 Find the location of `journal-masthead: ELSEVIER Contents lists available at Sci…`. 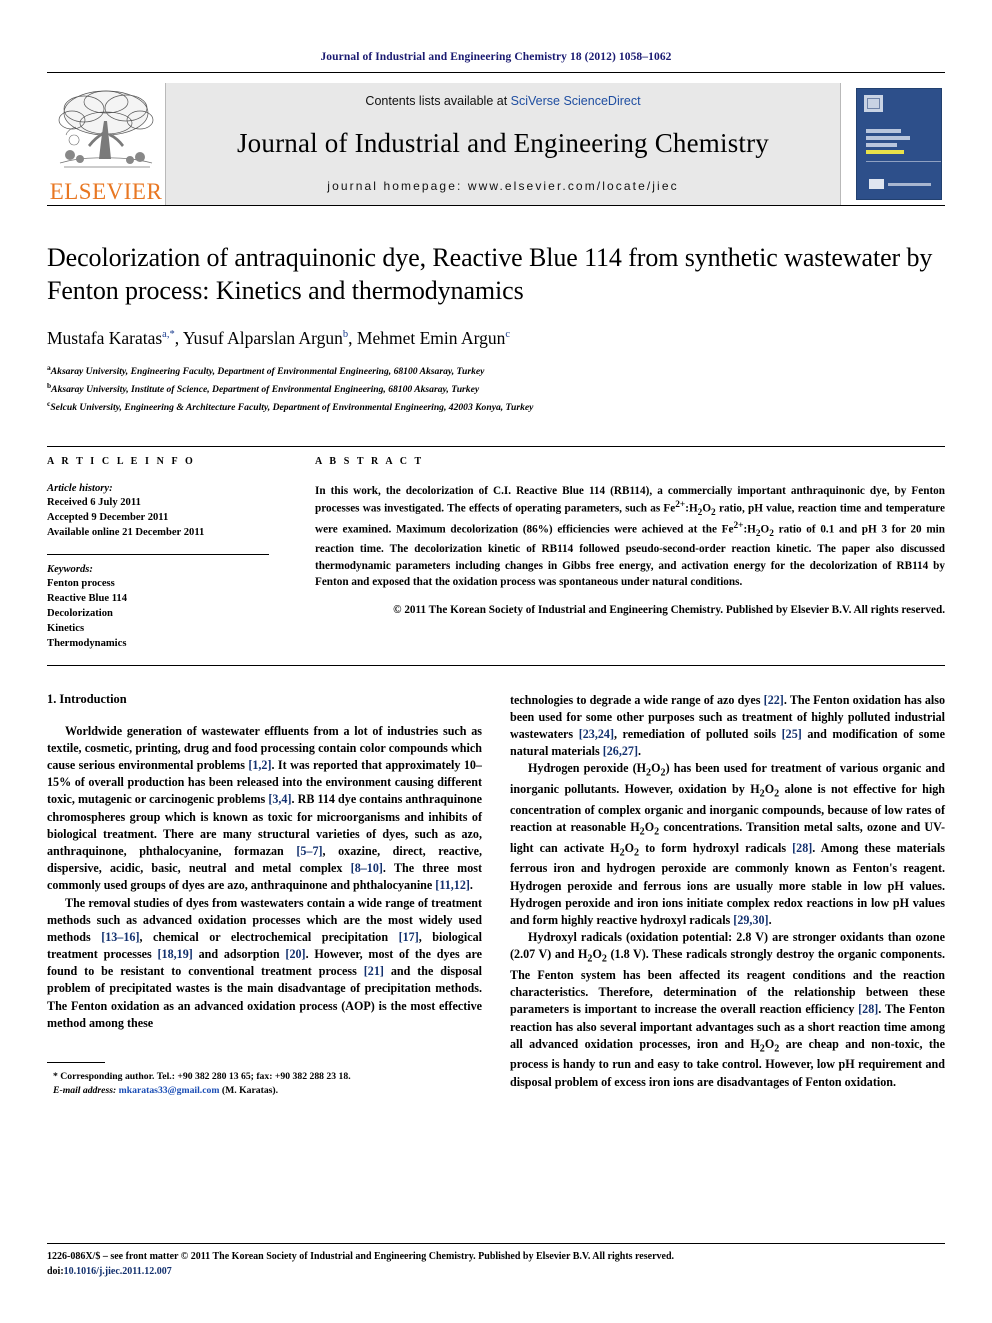

journal-masthead: ELSEVIER Contents lists available at Sci… is located at coordinates (496, 144).